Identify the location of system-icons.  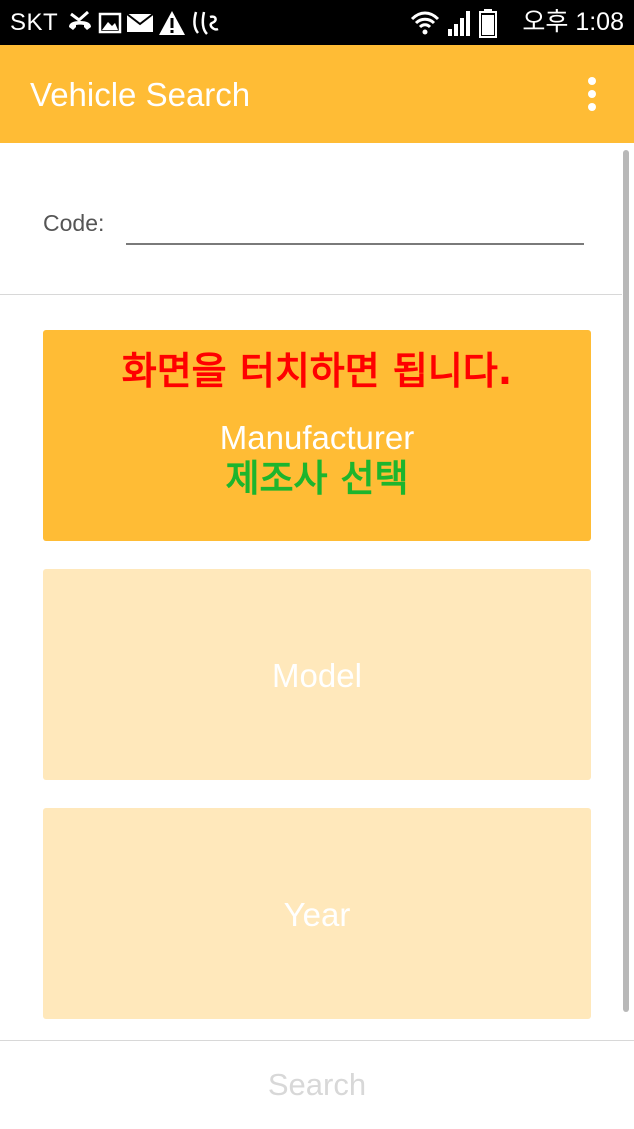
(454, 23).